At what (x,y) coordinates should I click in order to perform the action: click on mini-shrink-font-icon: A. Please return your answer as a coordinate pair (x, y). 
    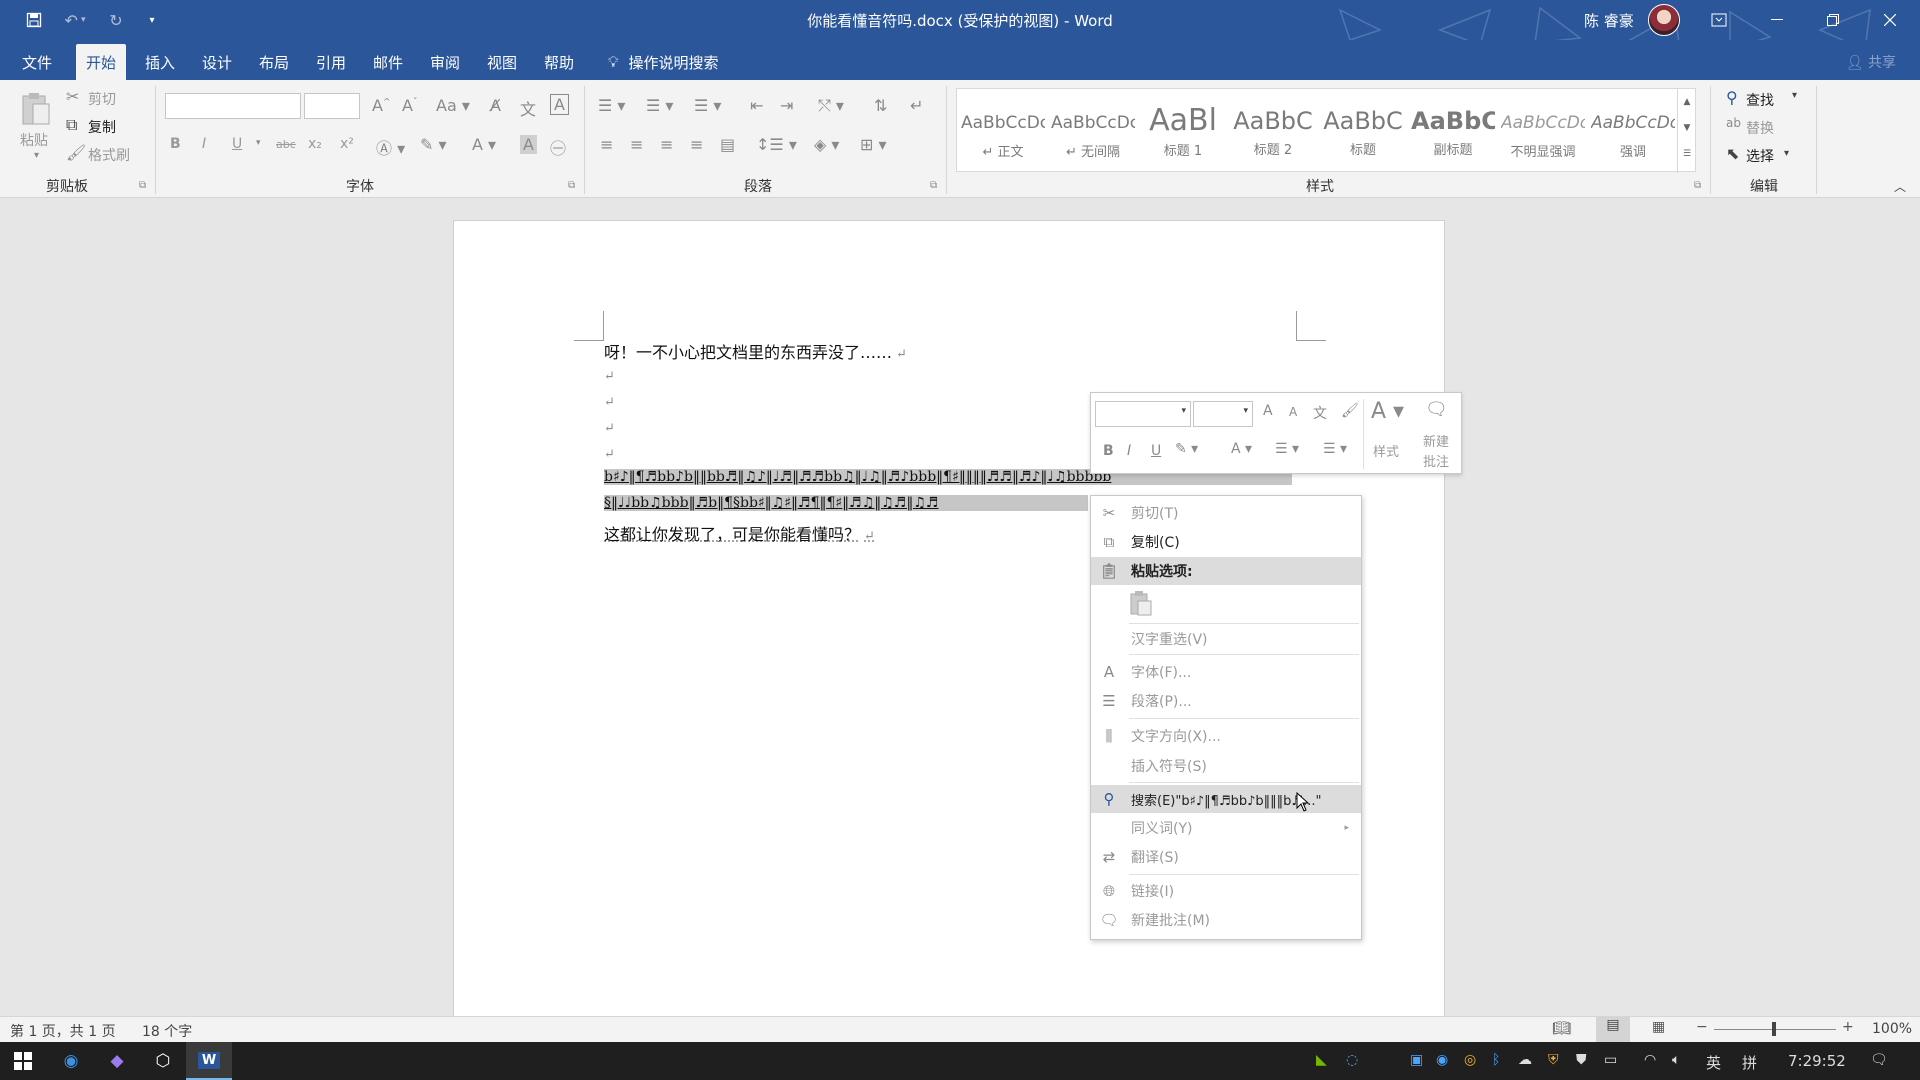
    Looking at the image, I should click on (1293, 412).